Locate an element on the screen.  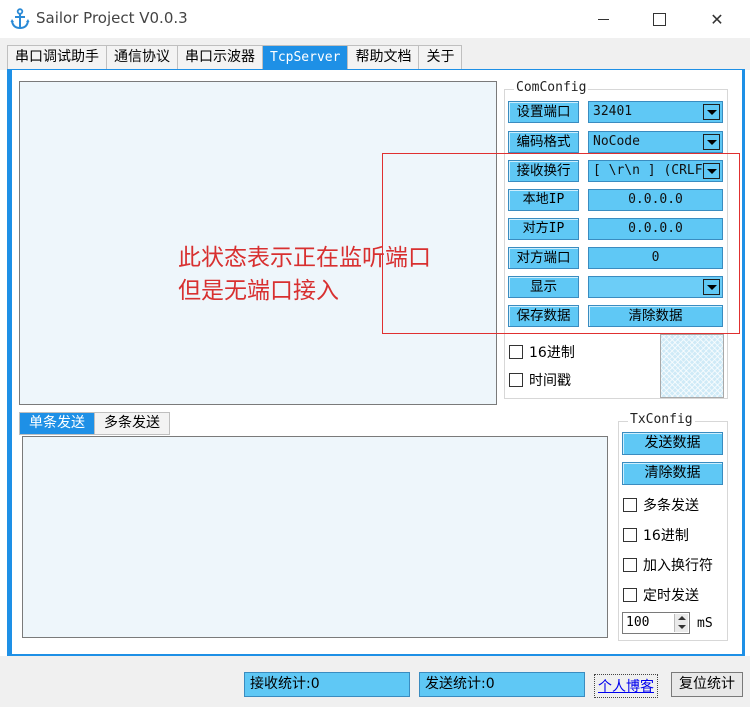
send-data-button: 发送数据 is located at coordinates (672, 443).